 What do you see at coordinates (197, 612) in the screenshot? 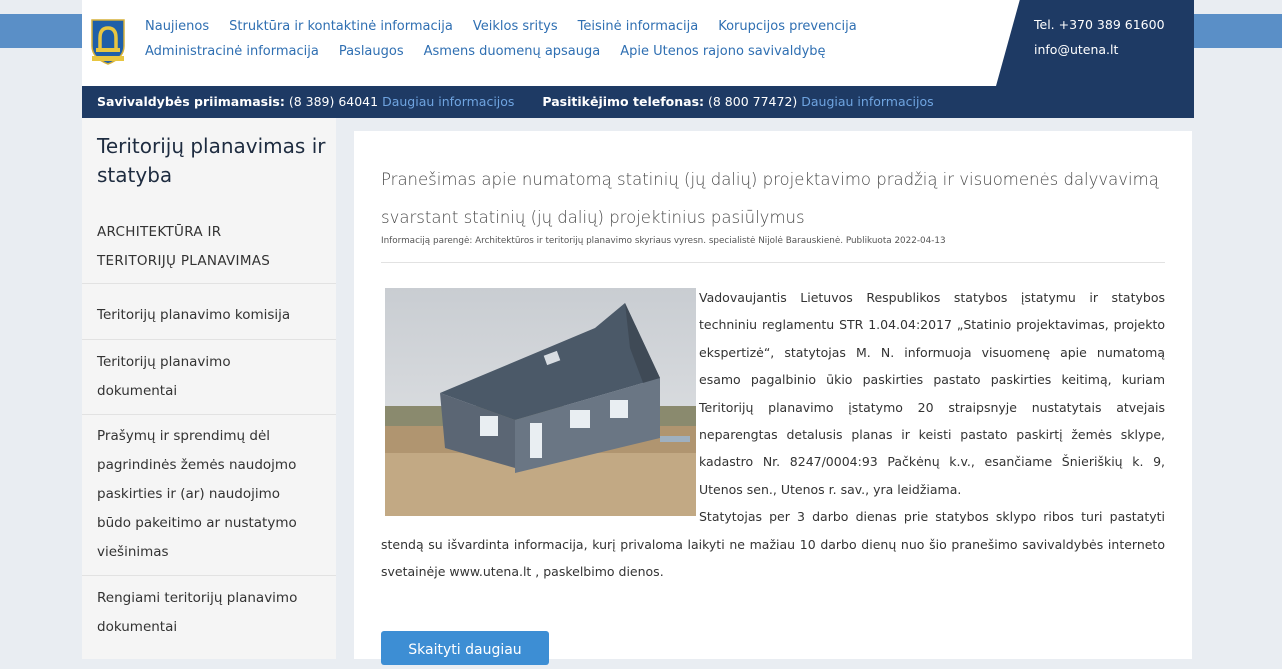
I see `sidebar-item-label: Rengiami teritorijų planavimo dokumentai` at bounding box center [197, 612].